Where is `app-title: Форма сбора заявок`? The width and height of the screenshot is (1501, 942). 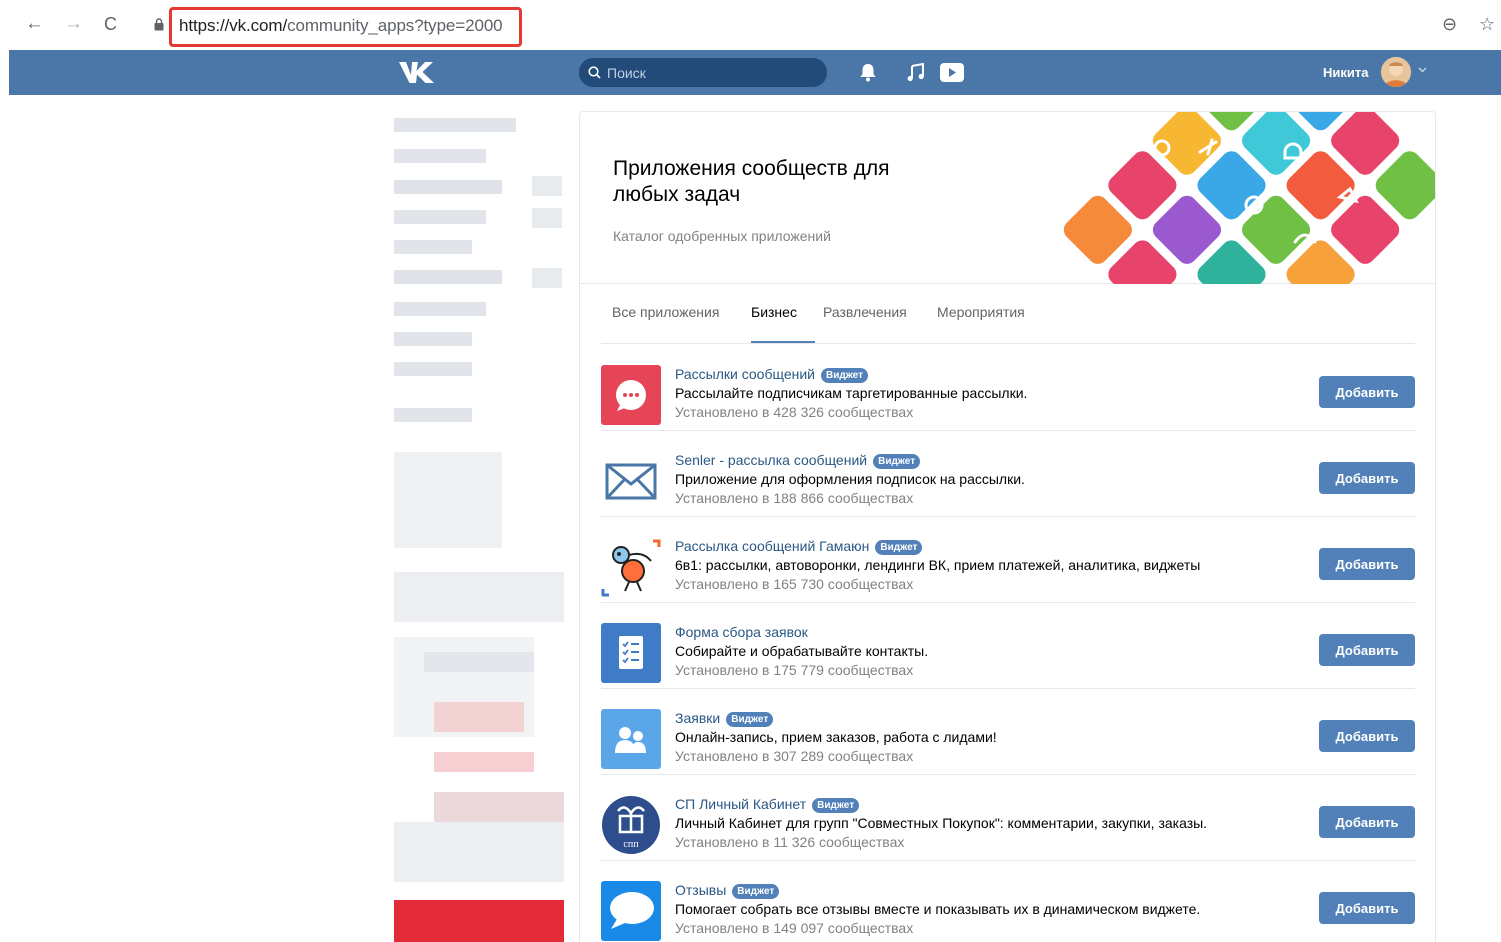 app-title: Форма сбора заявок is located at coordinates (741, 632).